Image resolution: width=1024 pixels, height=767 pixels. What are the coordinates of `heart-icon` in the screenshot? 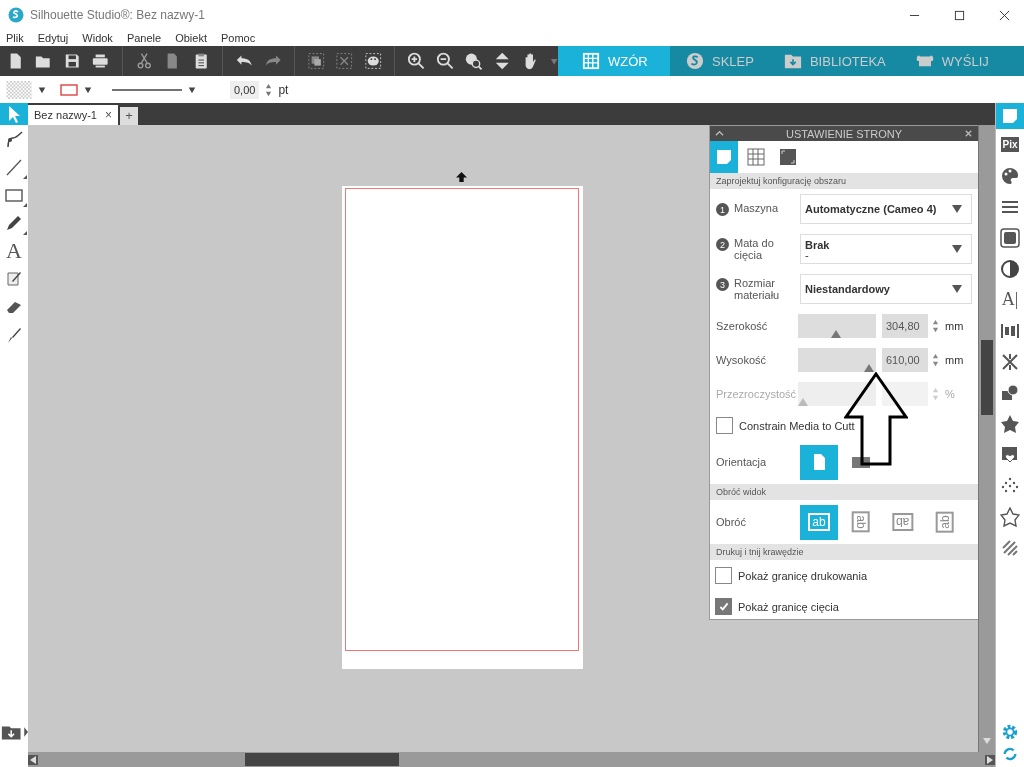 It's located at (1010, 454).